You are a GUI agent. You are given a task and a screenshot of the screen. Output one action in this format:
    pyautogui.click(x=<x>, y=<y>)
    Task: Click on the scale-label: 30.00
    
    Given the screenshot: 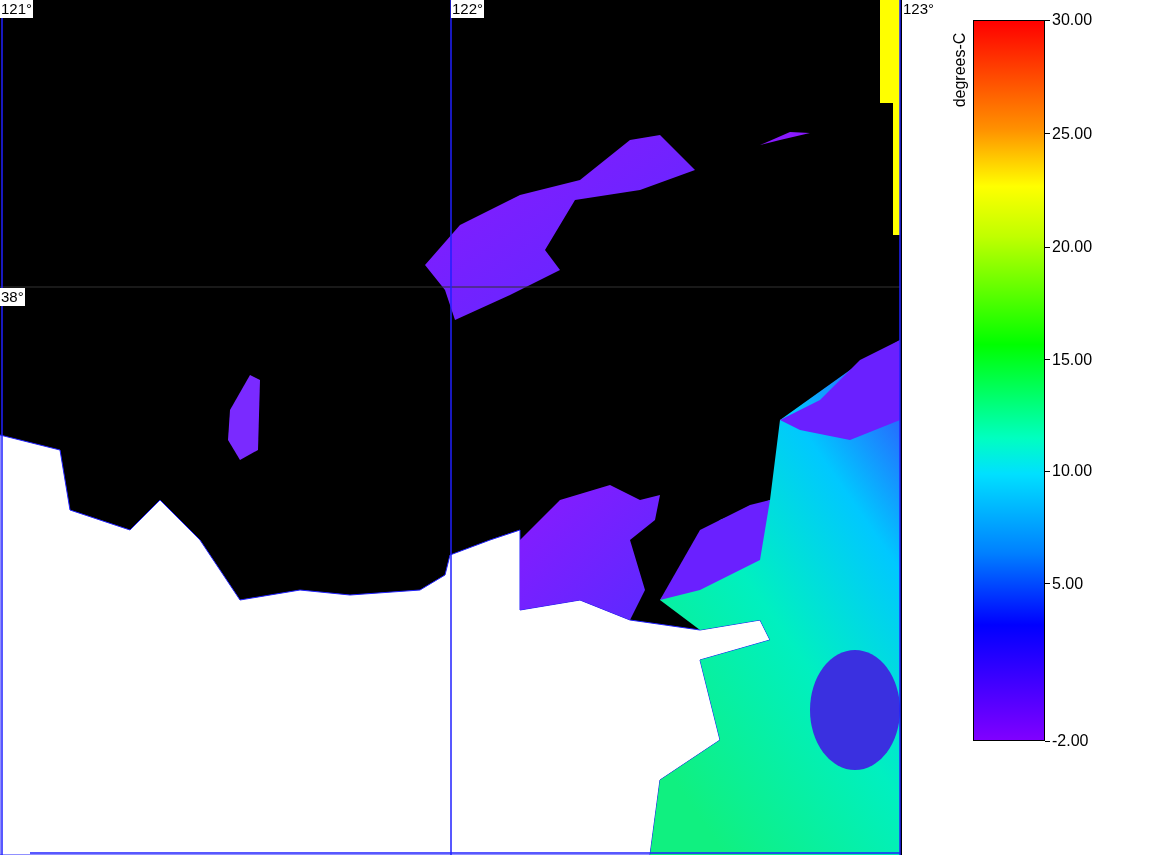 What is the action you would take?
    pyautogui.click(x=1072, y=20)
    